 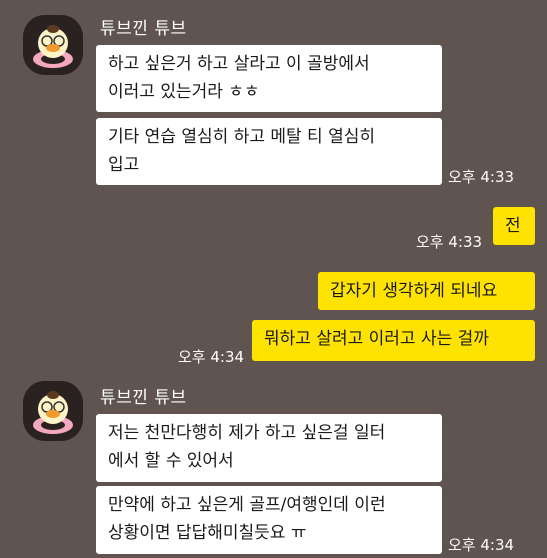 What do you see at coordinates (269, 448) in the screenshot?
I see `message-bubble: 저는 천만다행히 제가 하고 싶은걸 일터 에서 할 수 있어서` at bounding box center [269, 448].